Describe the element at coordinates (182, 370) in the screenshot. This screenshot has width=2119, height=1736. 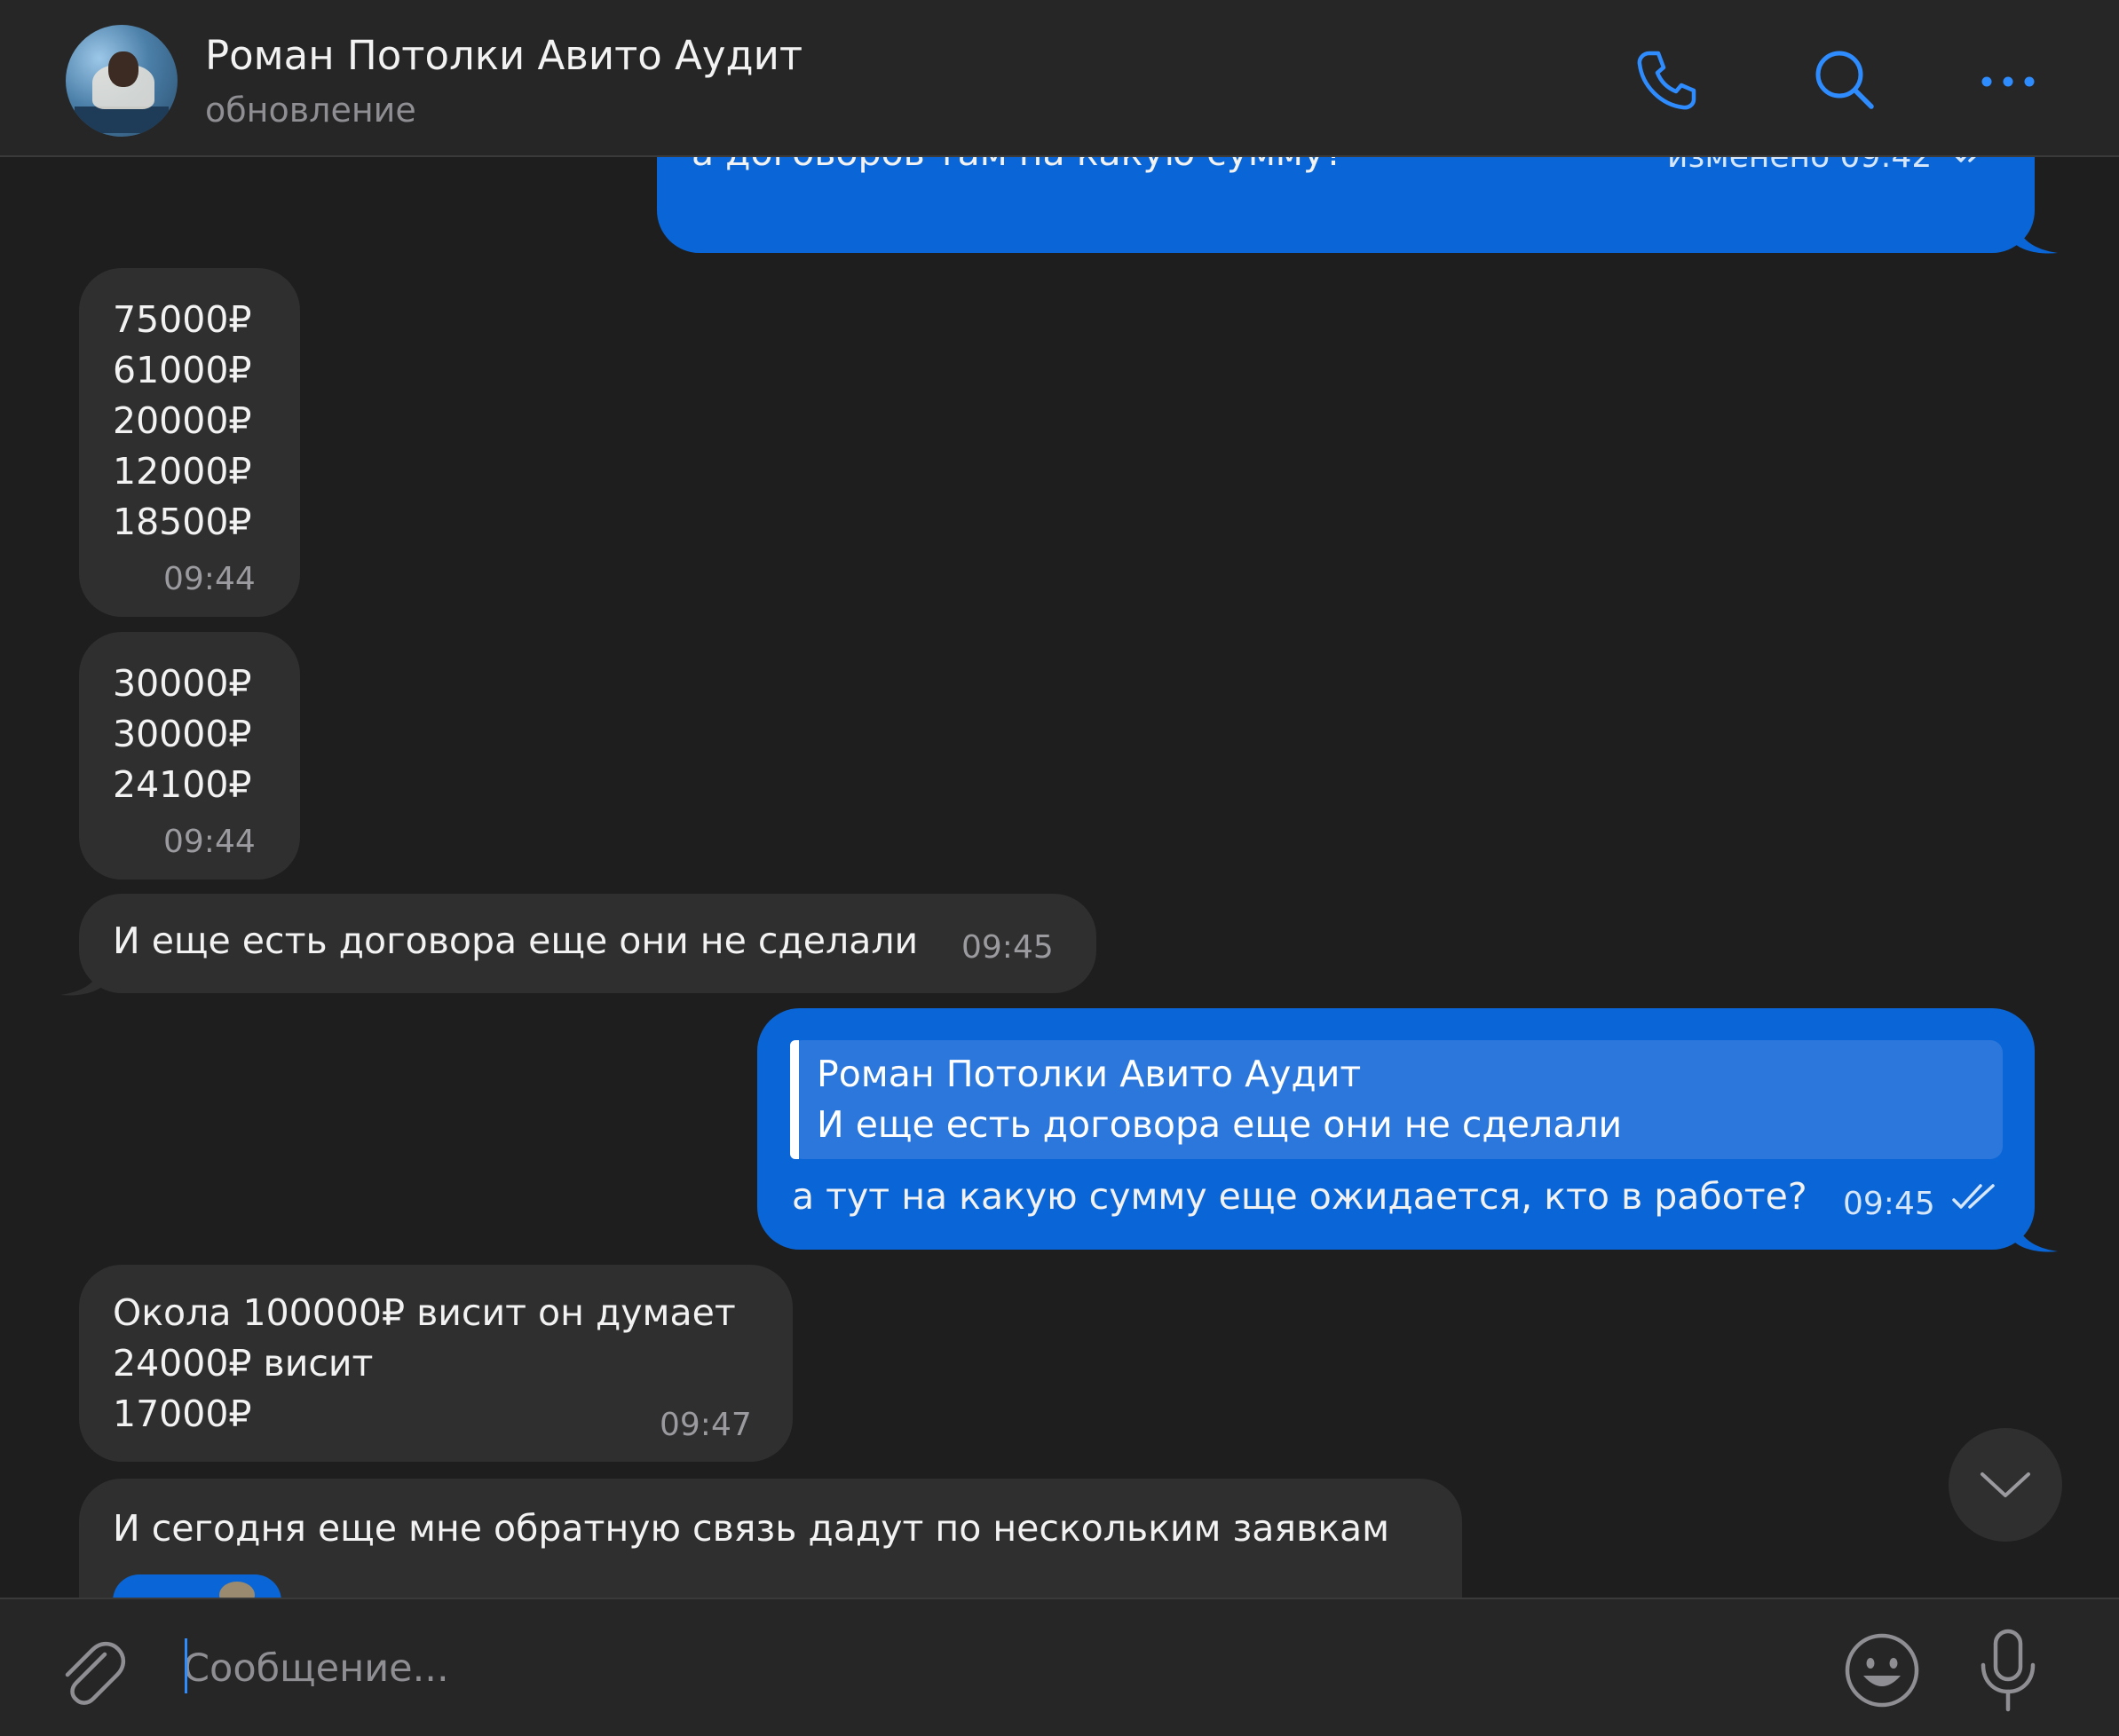
I see `message-line: 61000₽` at that location.